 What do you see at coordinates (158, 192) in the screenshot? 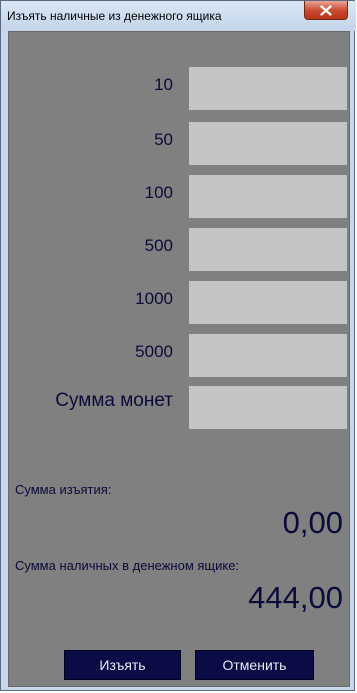
I see `denomination-label-100: 100` at bounding box center [158, 192].